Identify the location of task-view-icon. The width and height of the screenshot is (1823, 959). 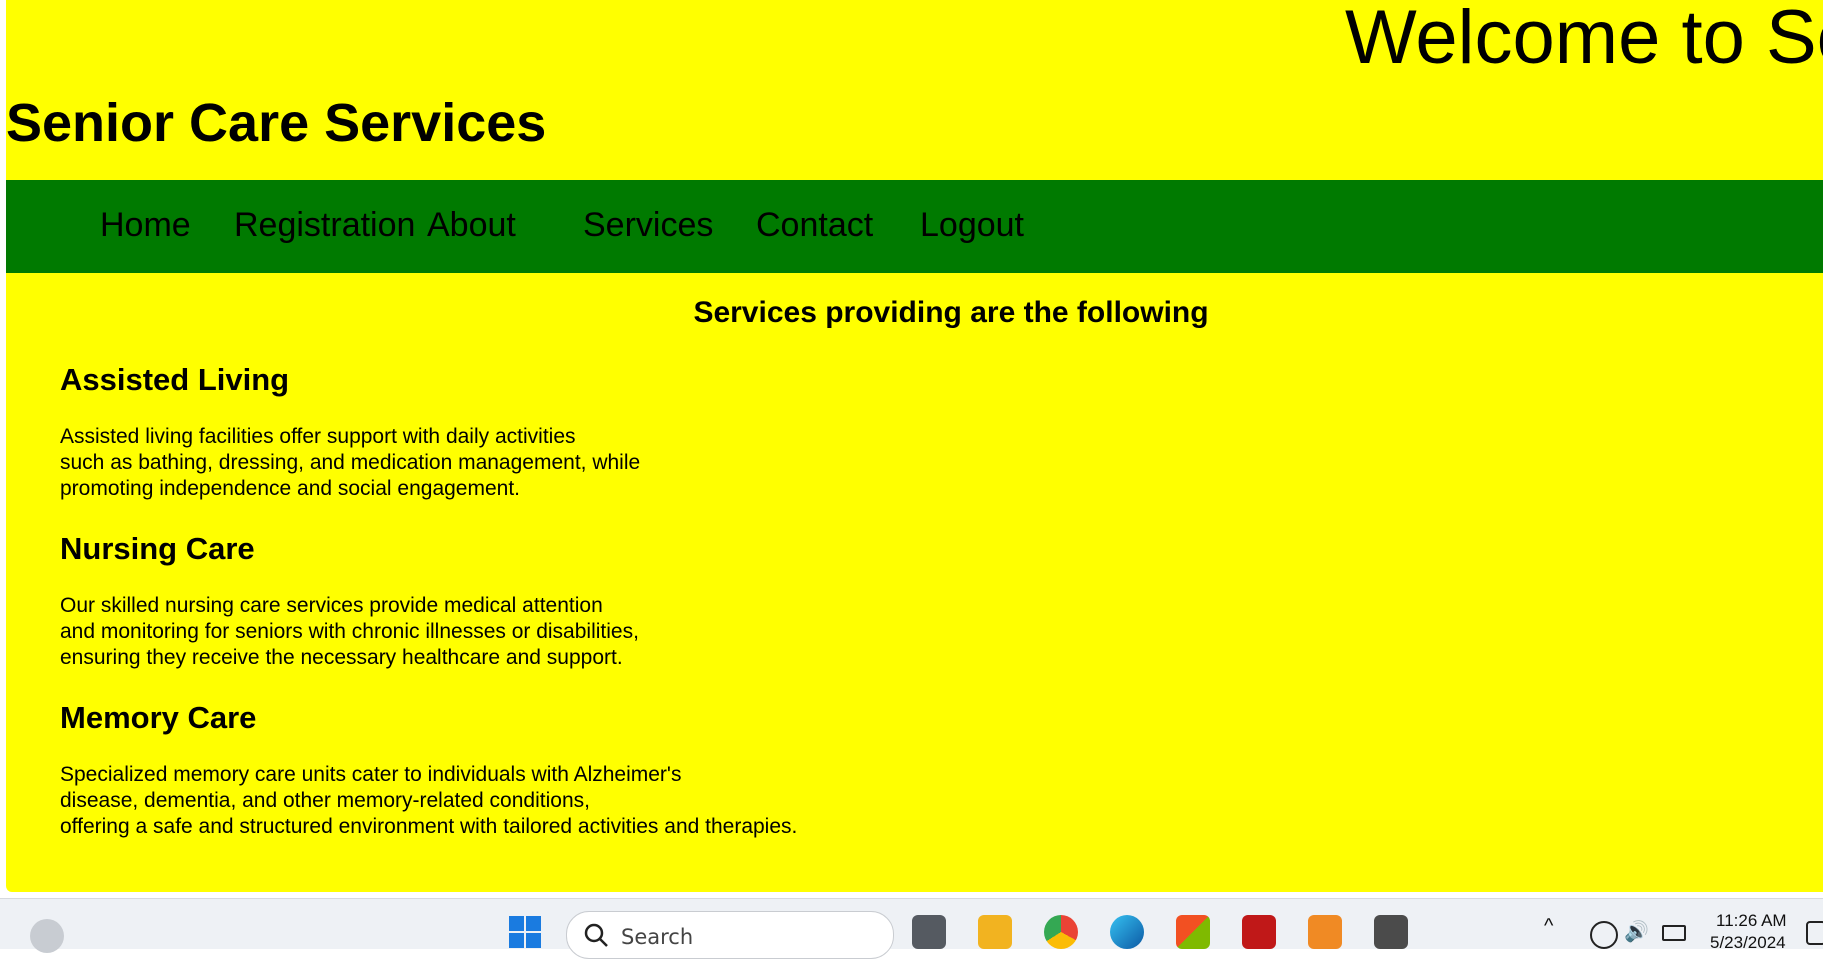
(929, 932).